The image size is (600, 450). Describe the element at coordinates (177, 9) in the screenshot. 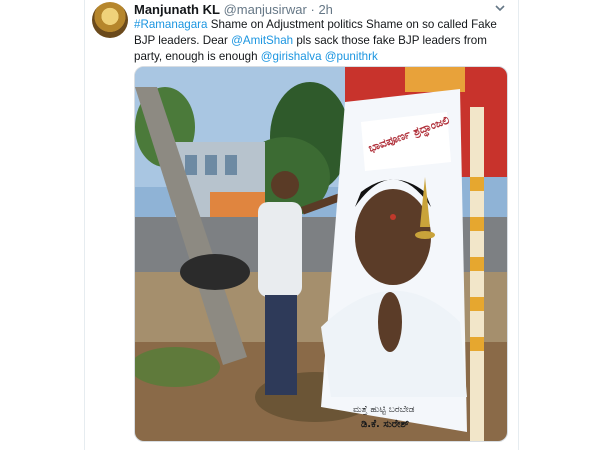

I see `display-name: Manjunath KL` at that location.